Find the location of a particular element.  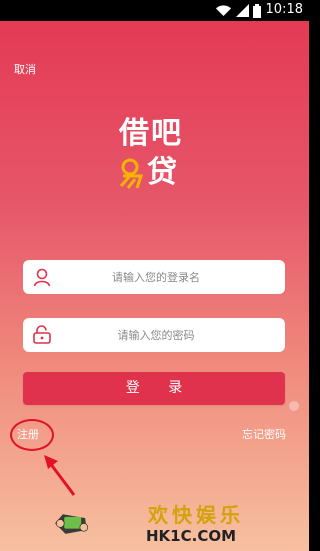

login-button: 登 录 is located at coordinates (154, 388).